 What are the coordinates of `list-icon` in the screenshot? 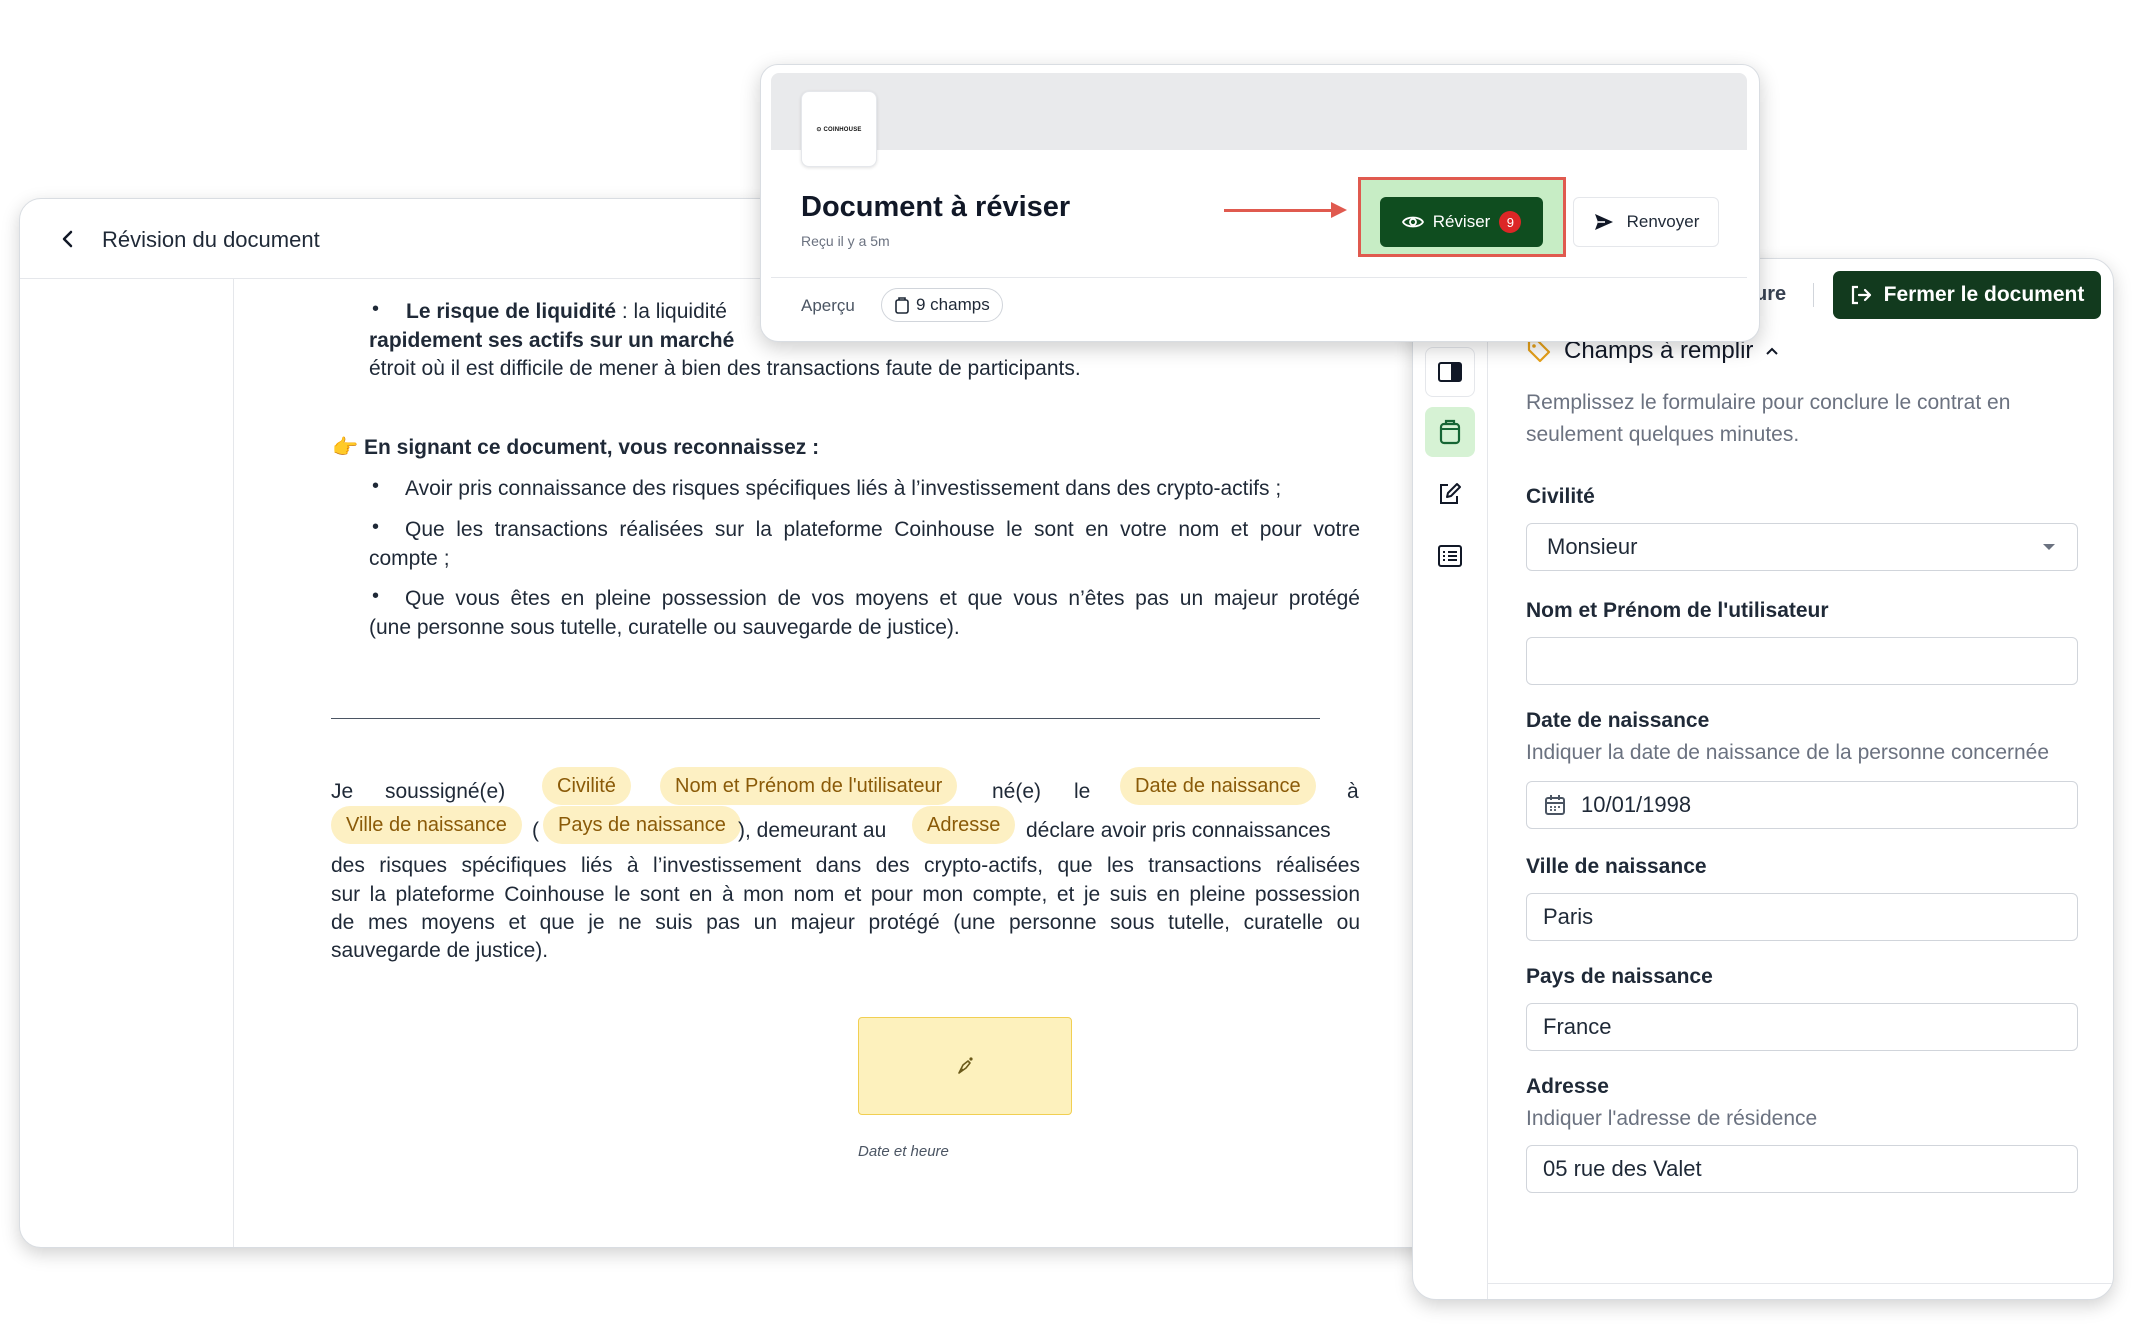 It's located at (1450, 556).